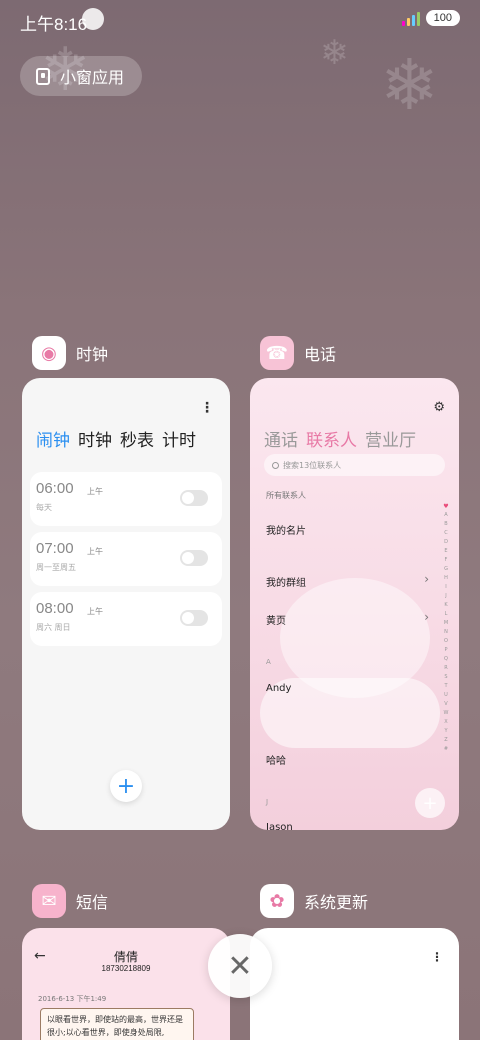 The image size is (480, 1040). What do you see at coordinates (240, 966) in the screenshot?
I see `close-all-button: ✕` at bounding box center [240, 966].